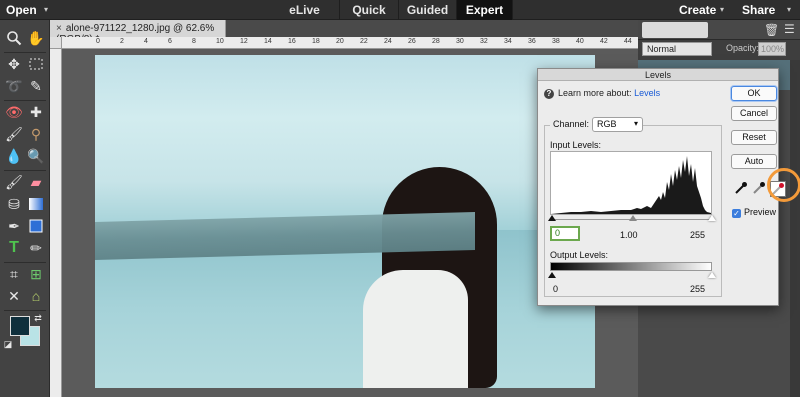 Image resolution: width=800 pixels, height=397 pixels. I want to click on pencil-tool-icon: ✏, so click(36, 248).